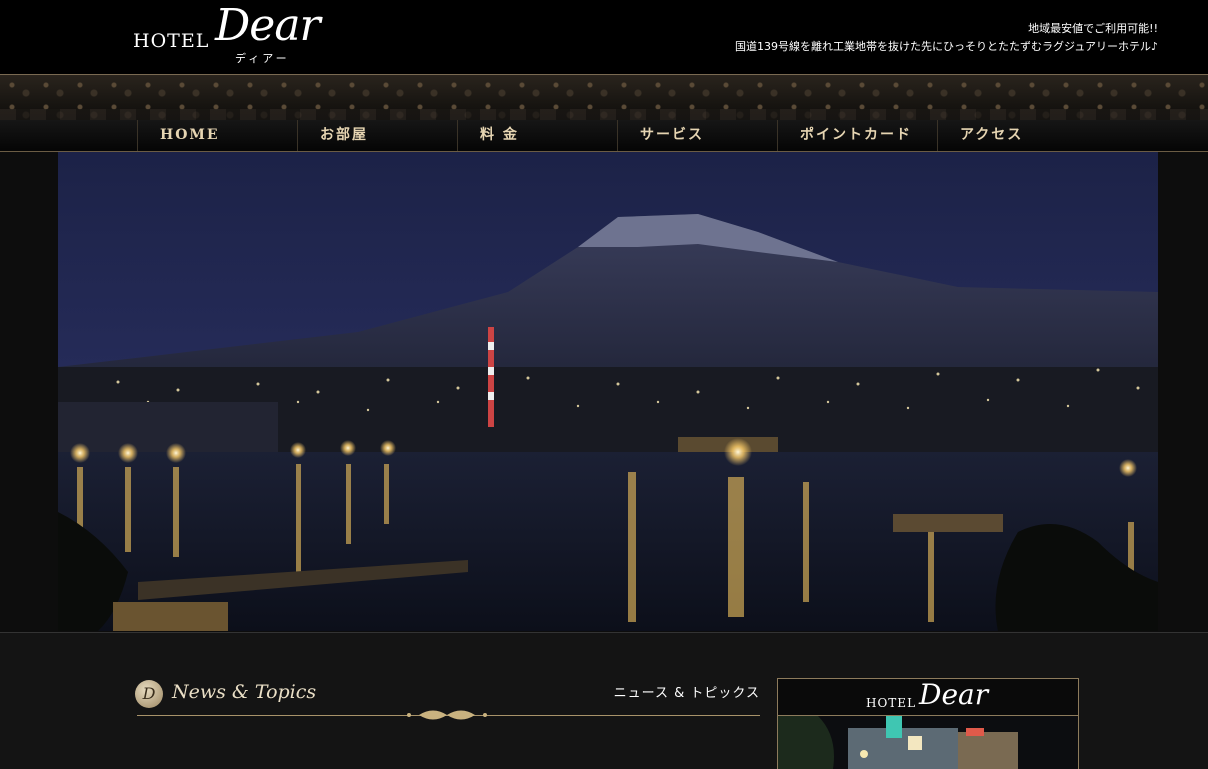  I want to click on banner-dear-text: Dear, so click(954, 694).